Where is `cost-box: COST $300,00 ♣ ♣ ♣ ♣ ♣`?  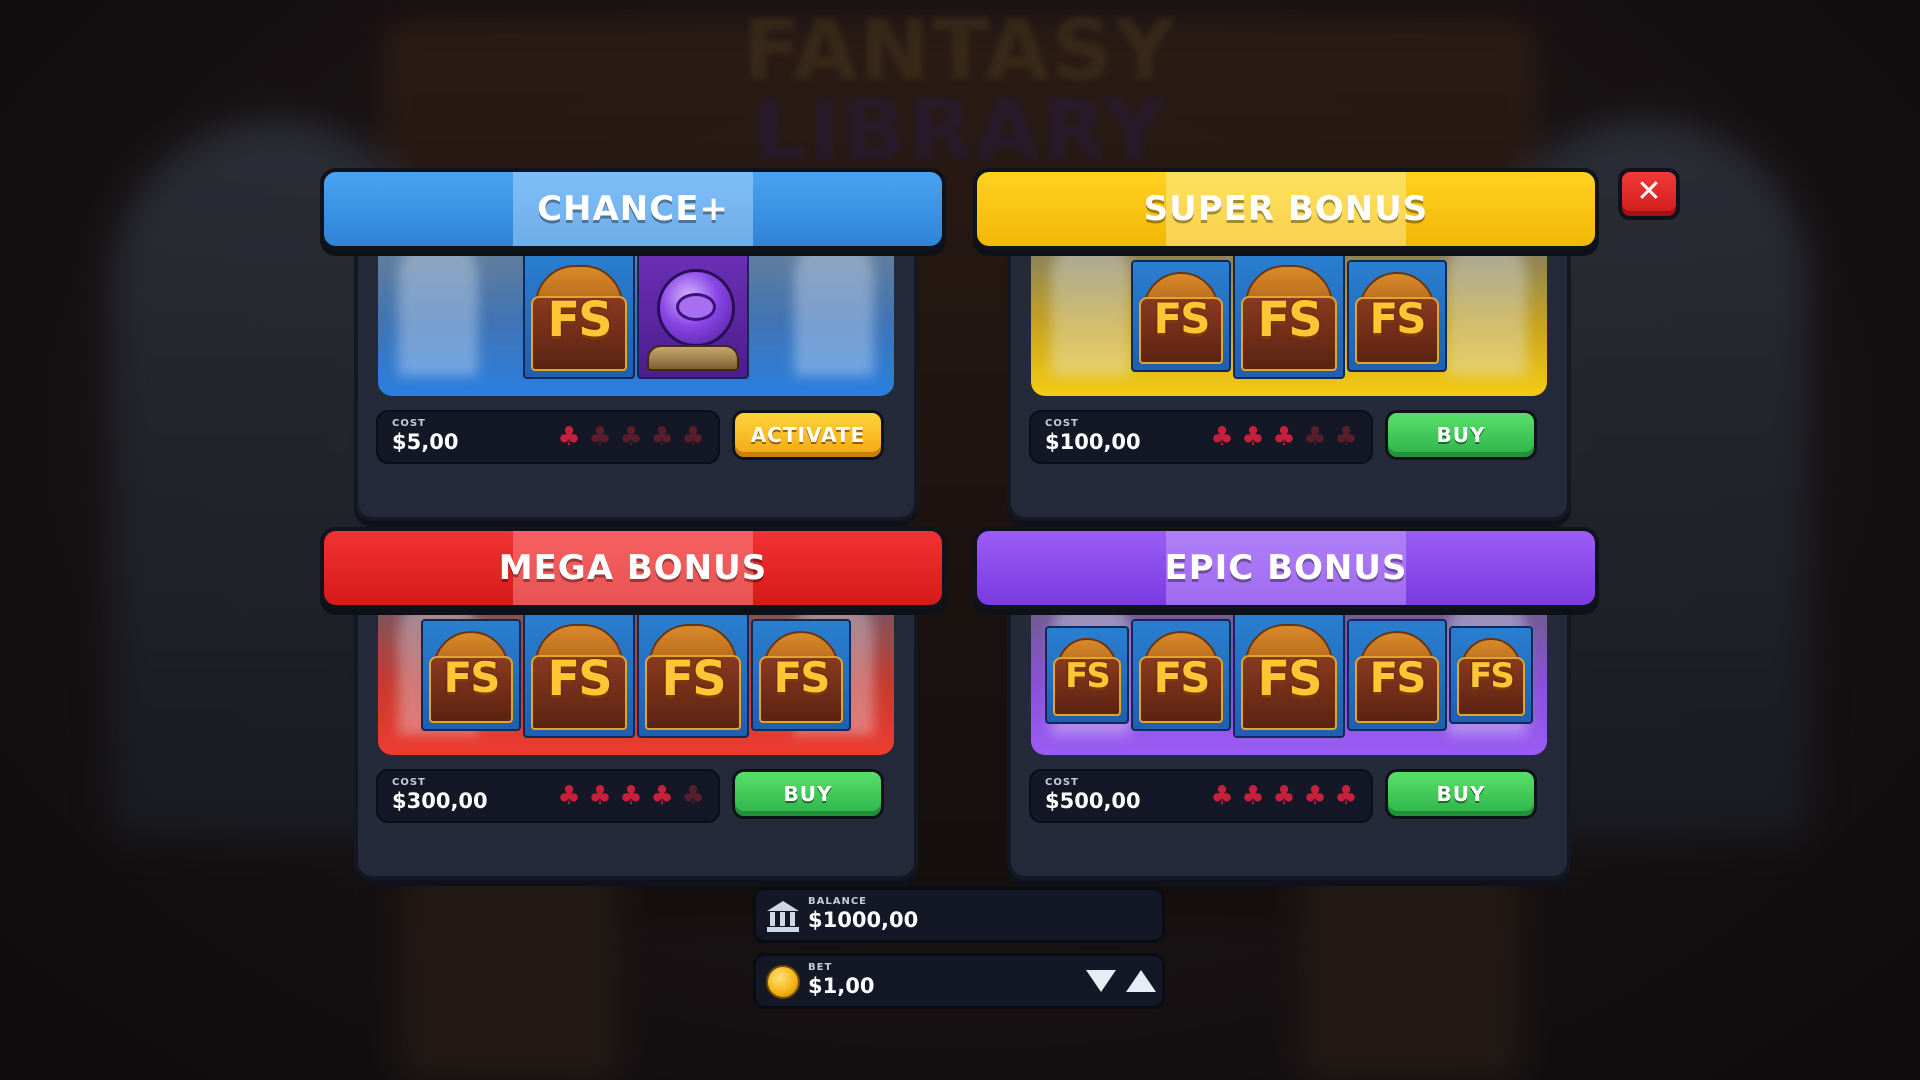 cost-box: COST $300,00 ♣ ♣ ♣ ♣ ♣ is located at coordinates (548, 796).